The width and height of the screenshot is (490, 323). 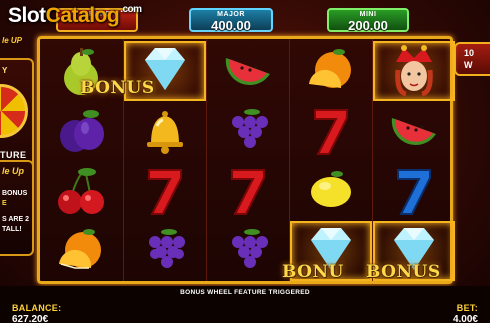 What do you see at coordinates (37, 308) in the screenshot?
I see `balance-label: BALANCE:` at bounding box center [37, 308].